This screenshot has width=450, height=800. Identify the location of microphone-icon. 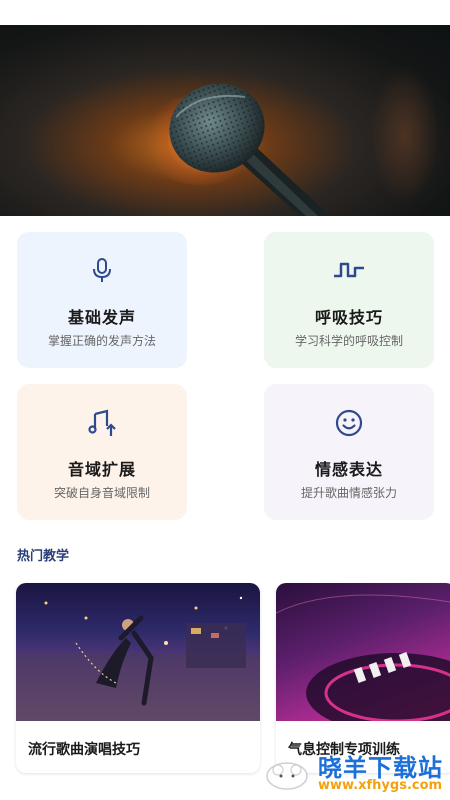
(102, 270).